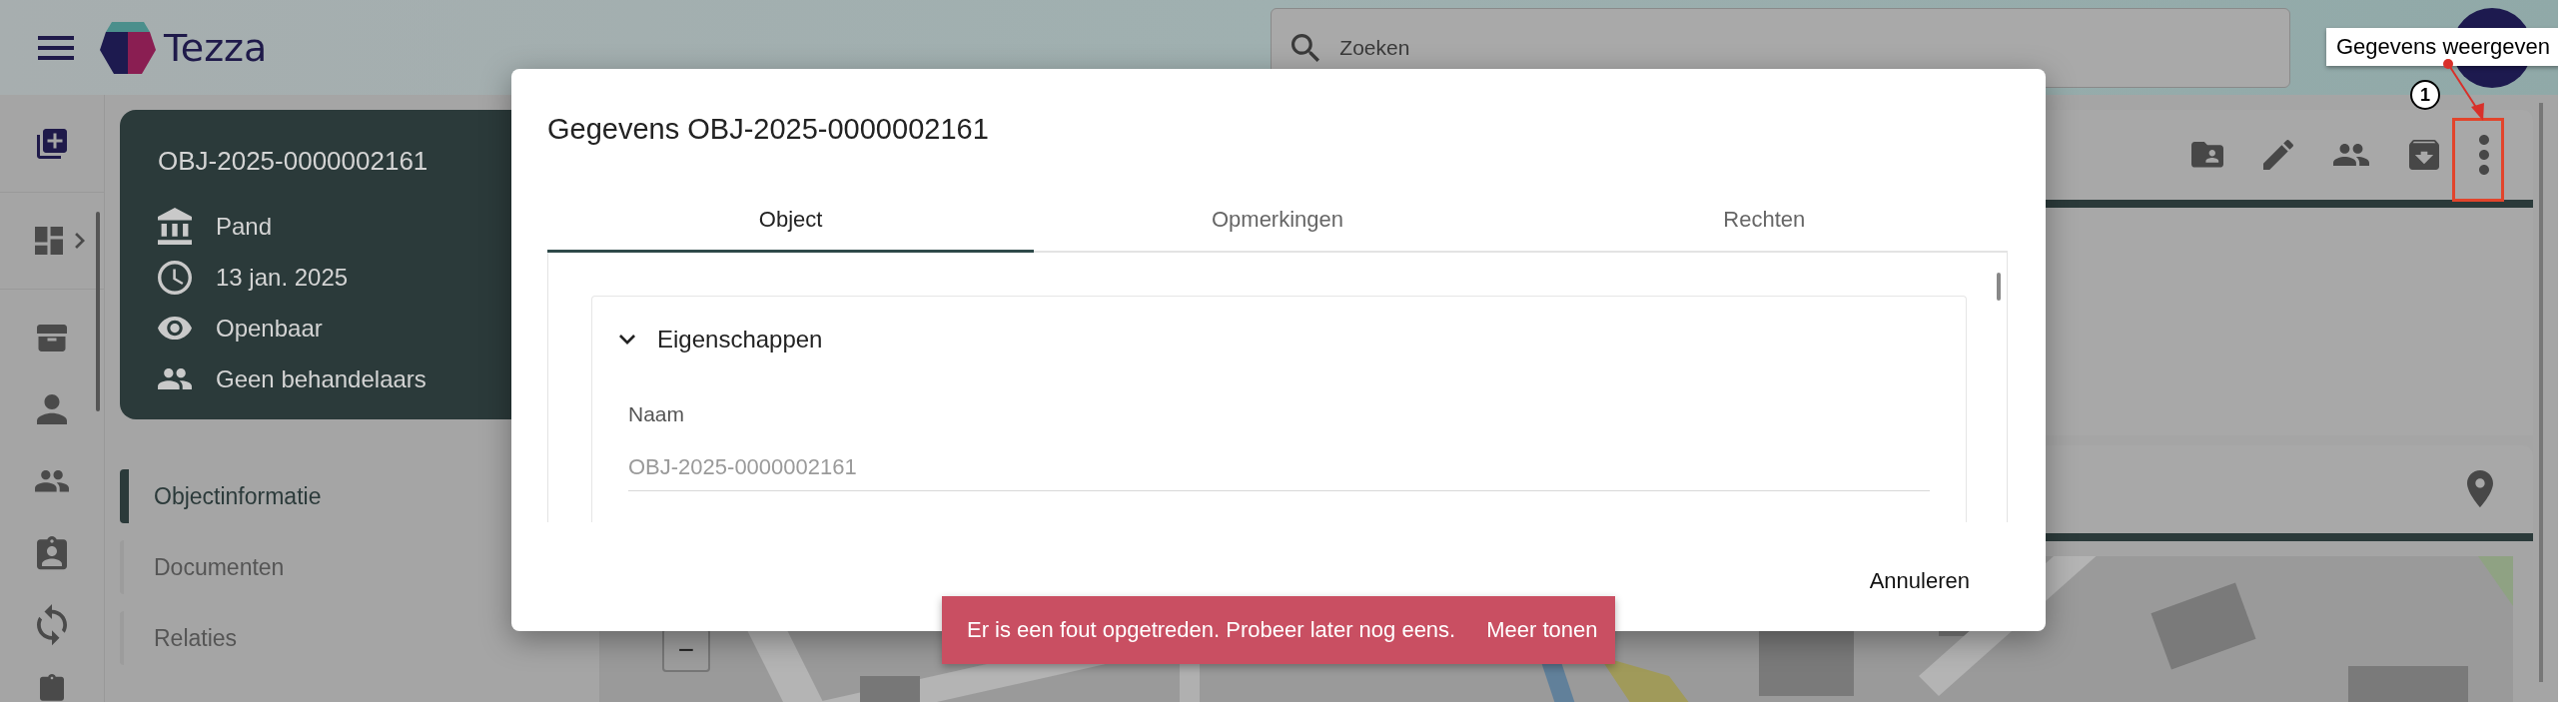 This screenshot has height=702, width=2576. I want to click on shared-folder-button, so click(2207, 155).